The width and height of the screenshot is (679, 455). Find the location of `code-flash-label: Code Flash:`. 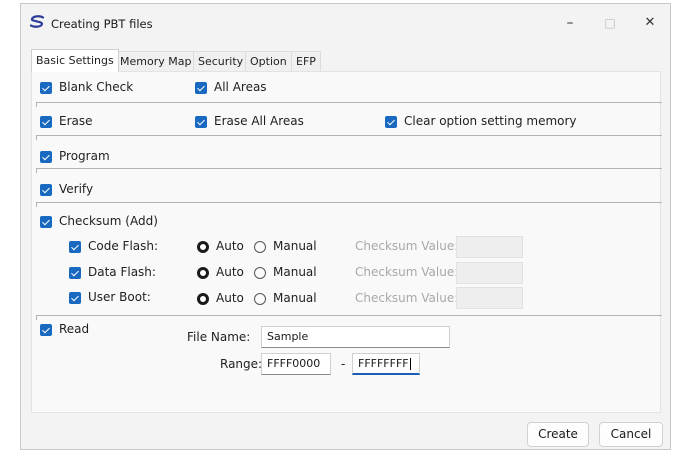

code-flash-label: Code Flash: is located at coordinates (123, 246).